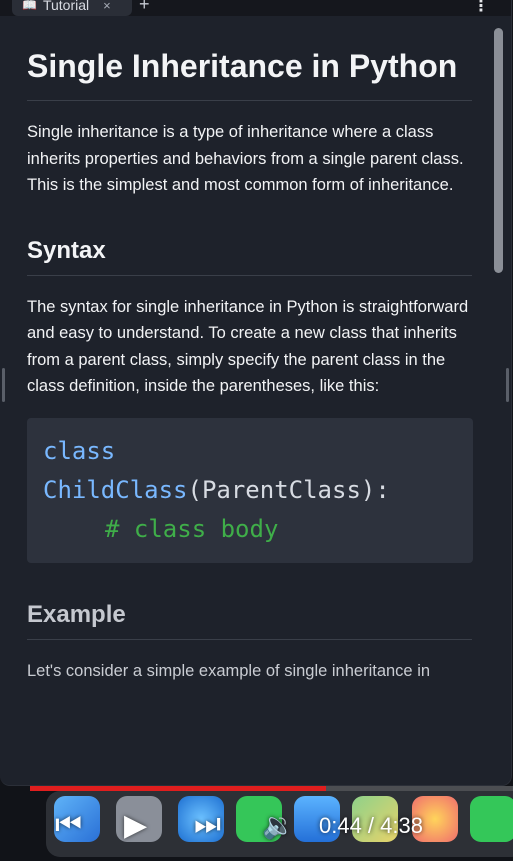  Describe the element at coordinates (66, 6) in the screenshot. I see `tab-title: Tutorial` at that location.